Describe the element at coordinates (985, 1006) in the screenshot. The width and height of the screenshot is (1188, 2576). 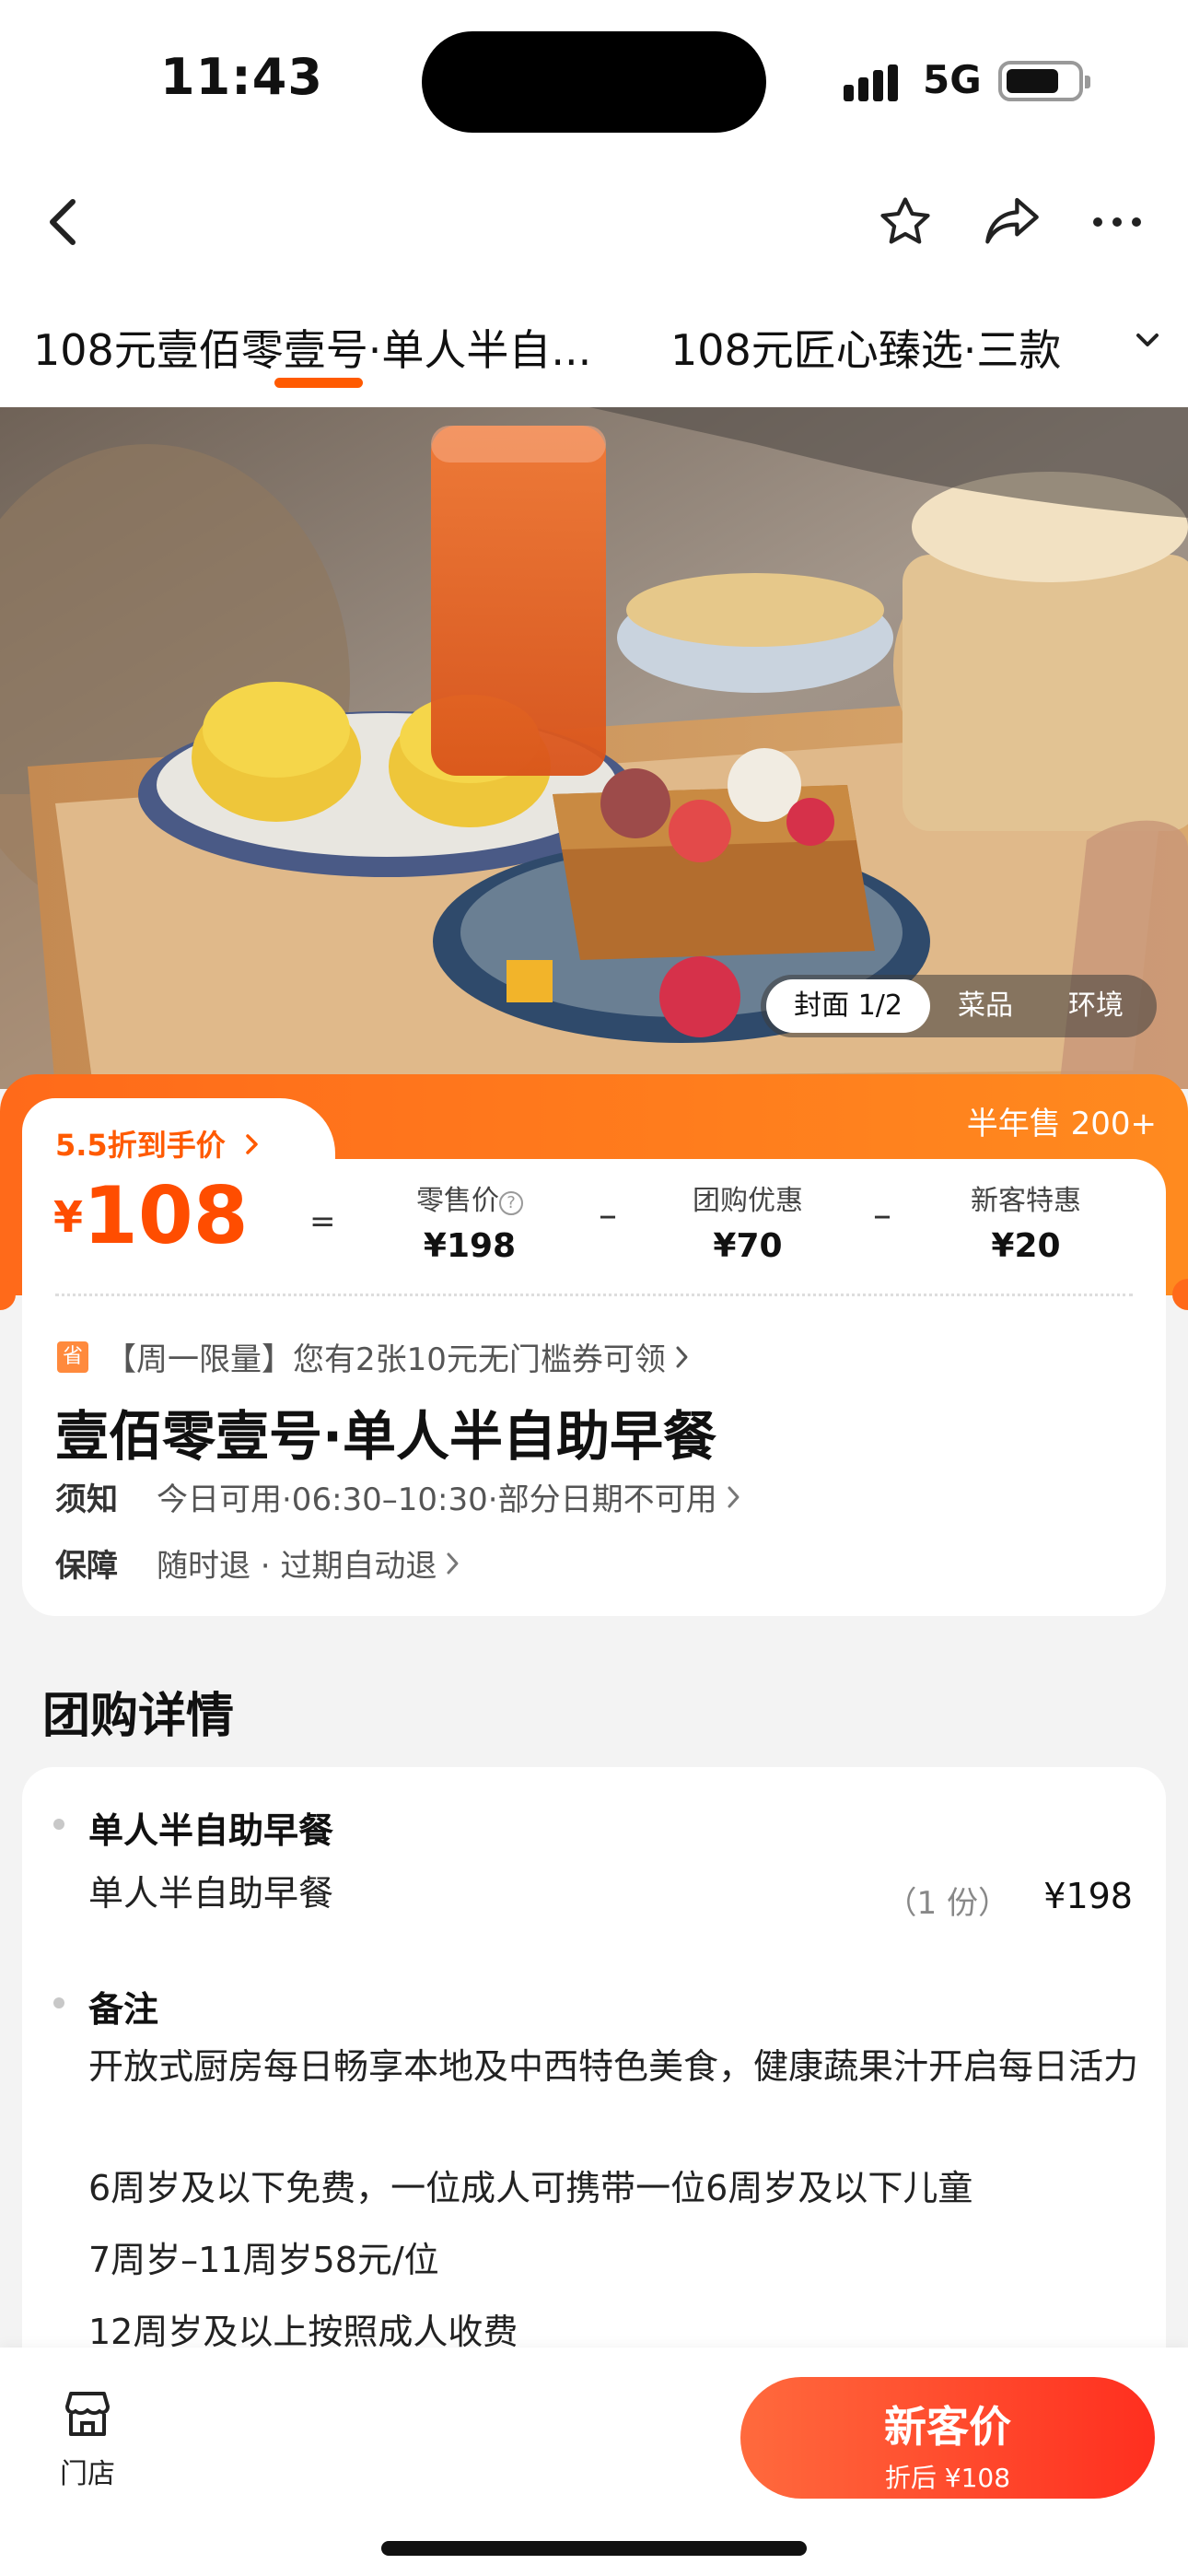
I see `gallery-tab-dishes: 菜品` at that location.